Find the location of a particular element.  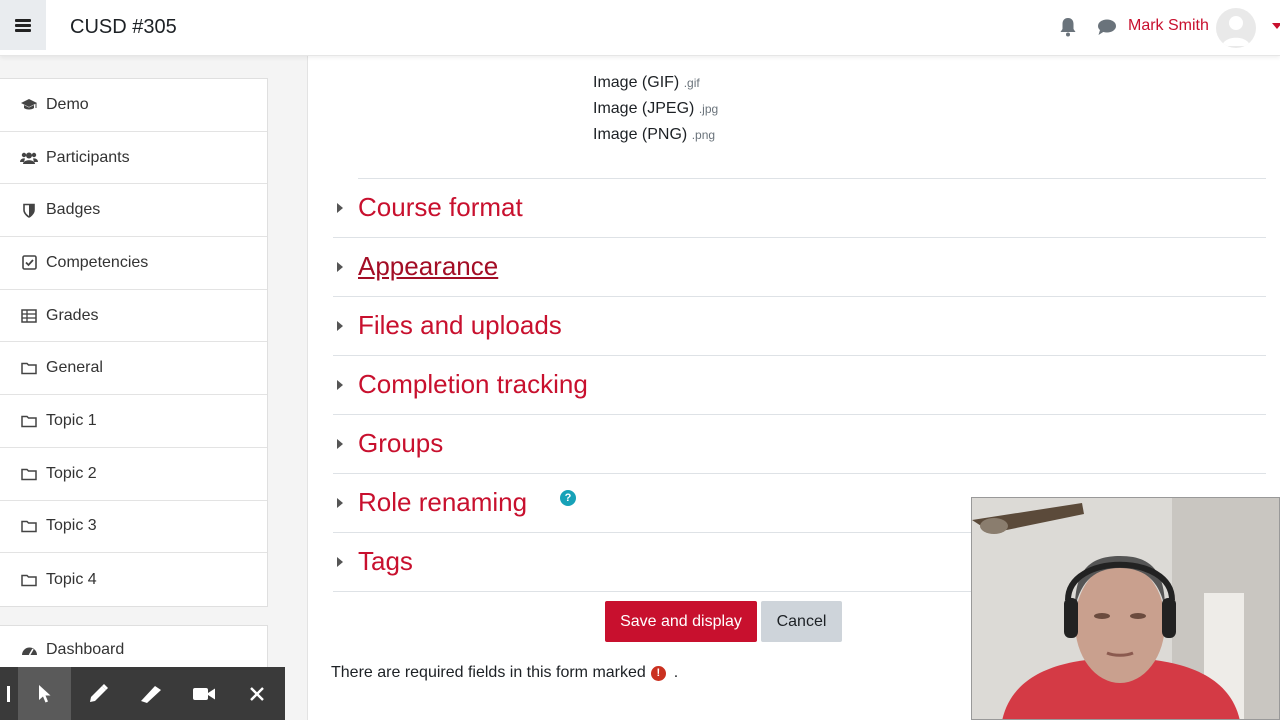

section-title: Groups is located at coordinates (400, 443).